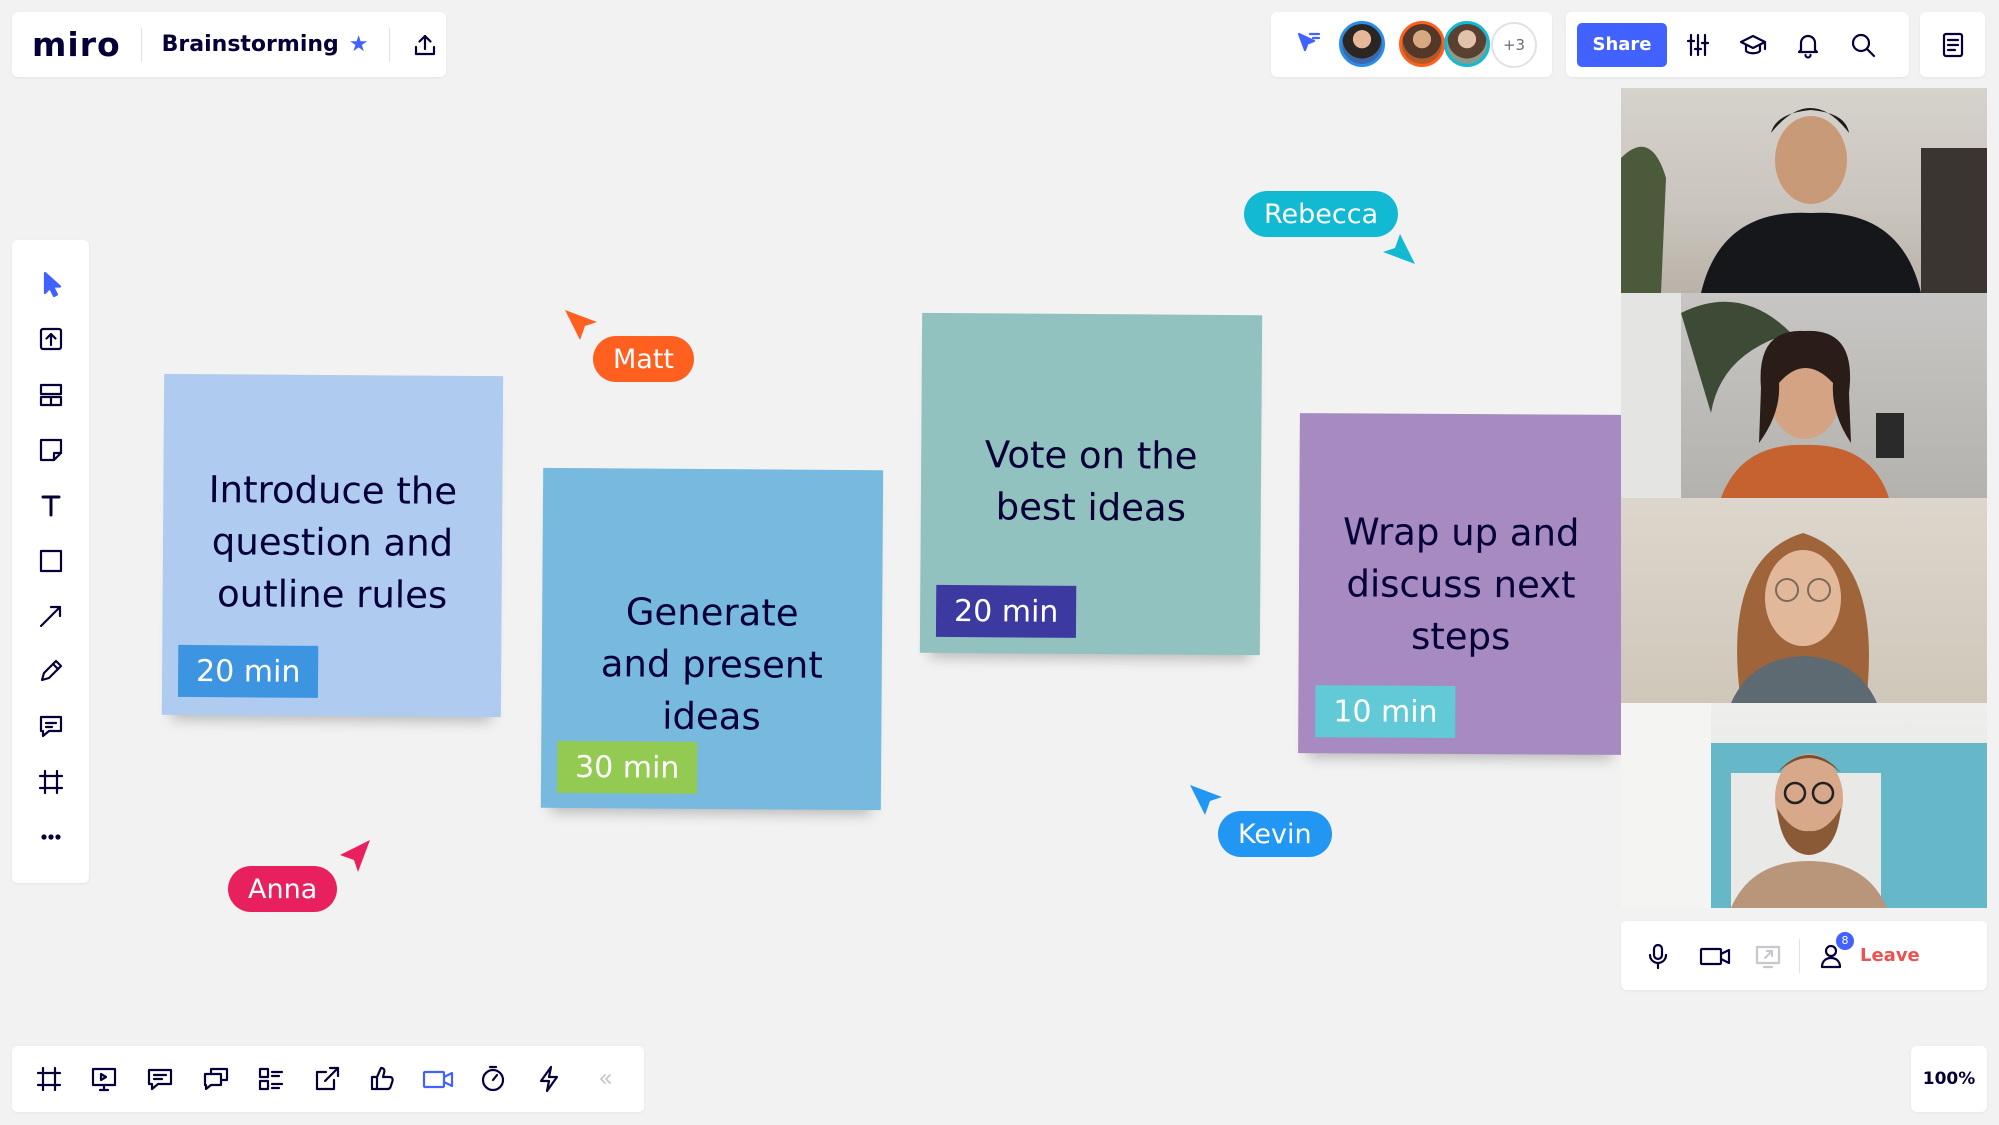  What do you see at coordinates (1835, 951) in the screenshot?
I see `participants-icon: 8` at bounding box center [1835, 951].